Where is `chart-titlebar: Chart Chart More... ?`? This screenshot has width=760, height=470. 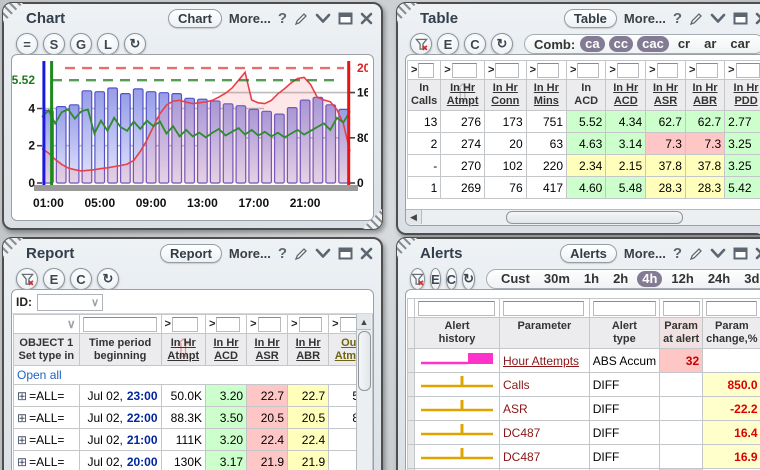
chart-titlebar: Chart Chart More... ? is located at coordinates (192, 17).